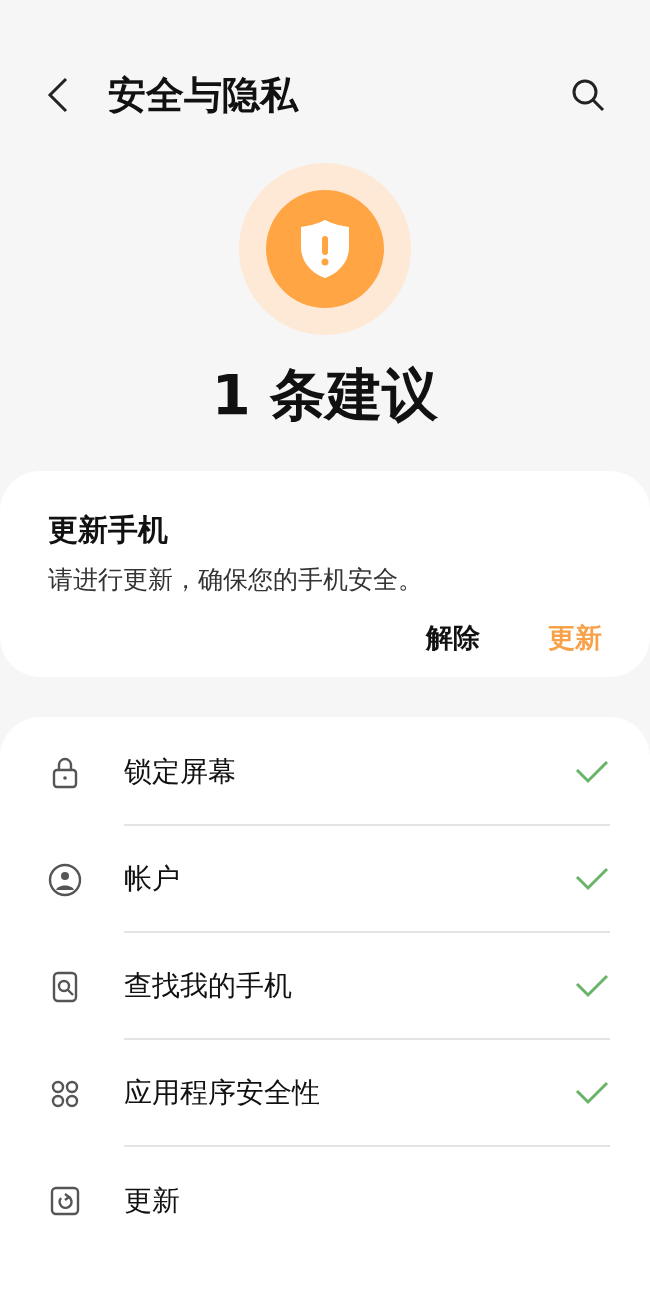  I want to click on list-item: 更新, so click(325, 1200).